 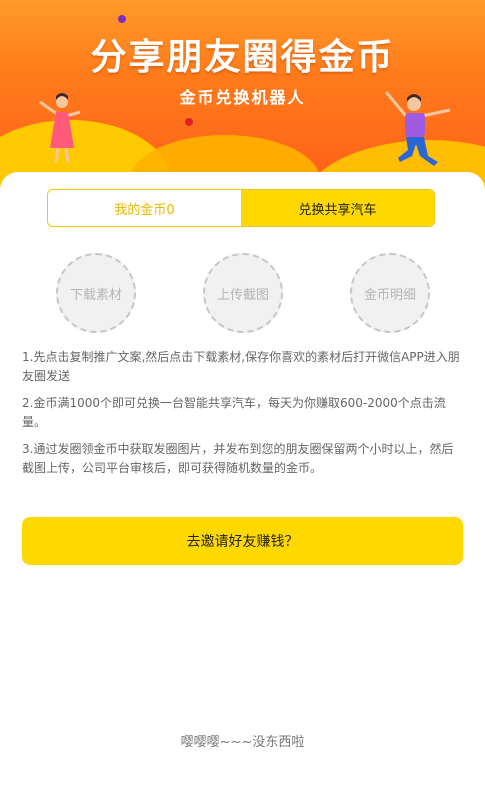 What do you see at coordinates (337, 208) in the screenshot?
I see `tab-redeem-car: 兑换共享汽车` at bounding box center [337, 208].